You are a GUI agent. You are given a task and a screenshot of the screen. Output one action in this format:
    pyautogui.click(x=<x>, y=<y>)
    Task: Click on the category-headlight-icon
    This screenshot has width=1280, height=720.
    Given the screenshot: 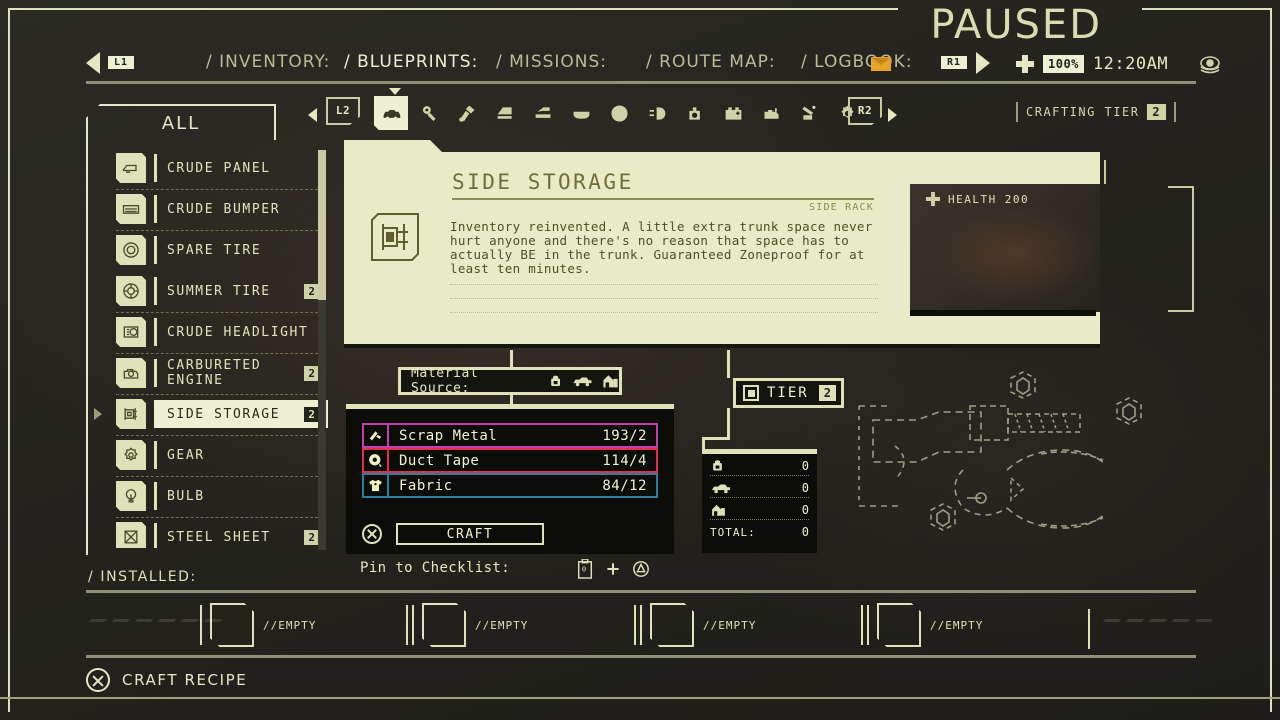 What is the action you would take?
    pyautogui.click(x=657, y=113)
    